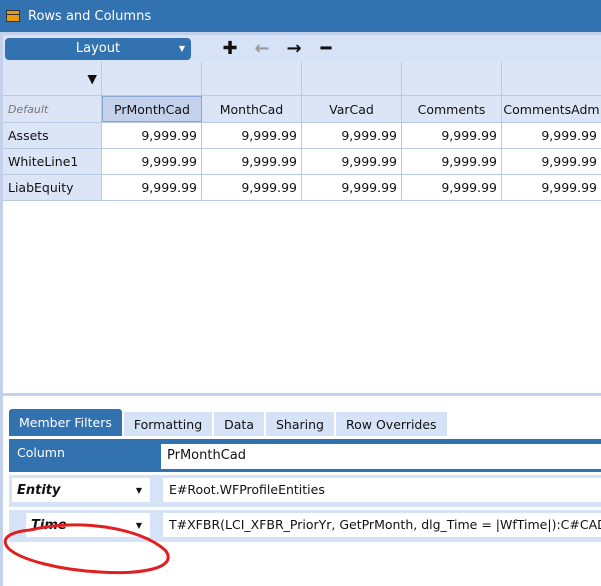 This screenshot has width=601, height=586. What do you see at coordinates (52, 161) in the screenshot?
I see `row-header: WhiteLine1` at bounding box center [52, 161].